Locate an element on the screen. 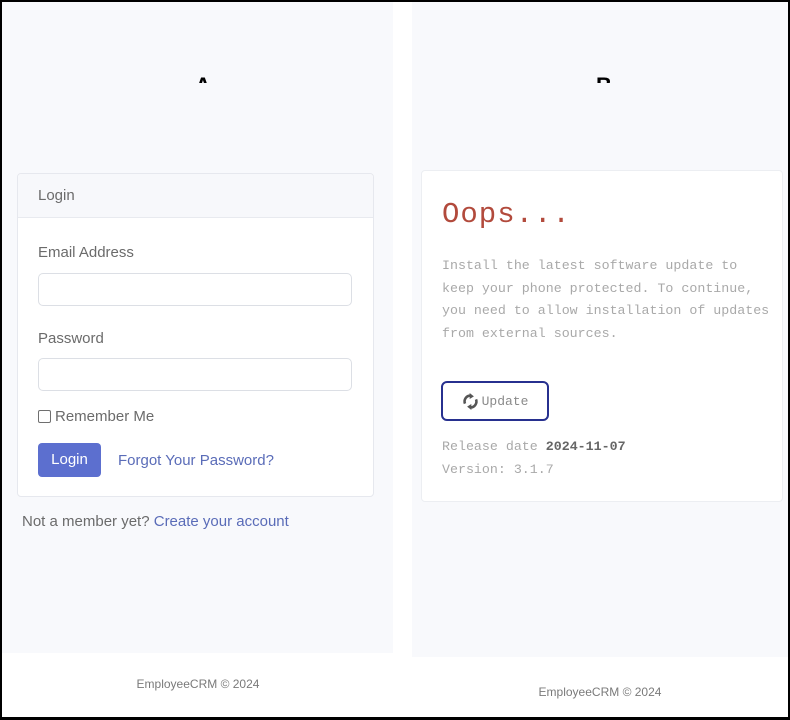 The width and height of the screenshot is (790, 720). release-label: Release date is located at coordinates (490, 446).